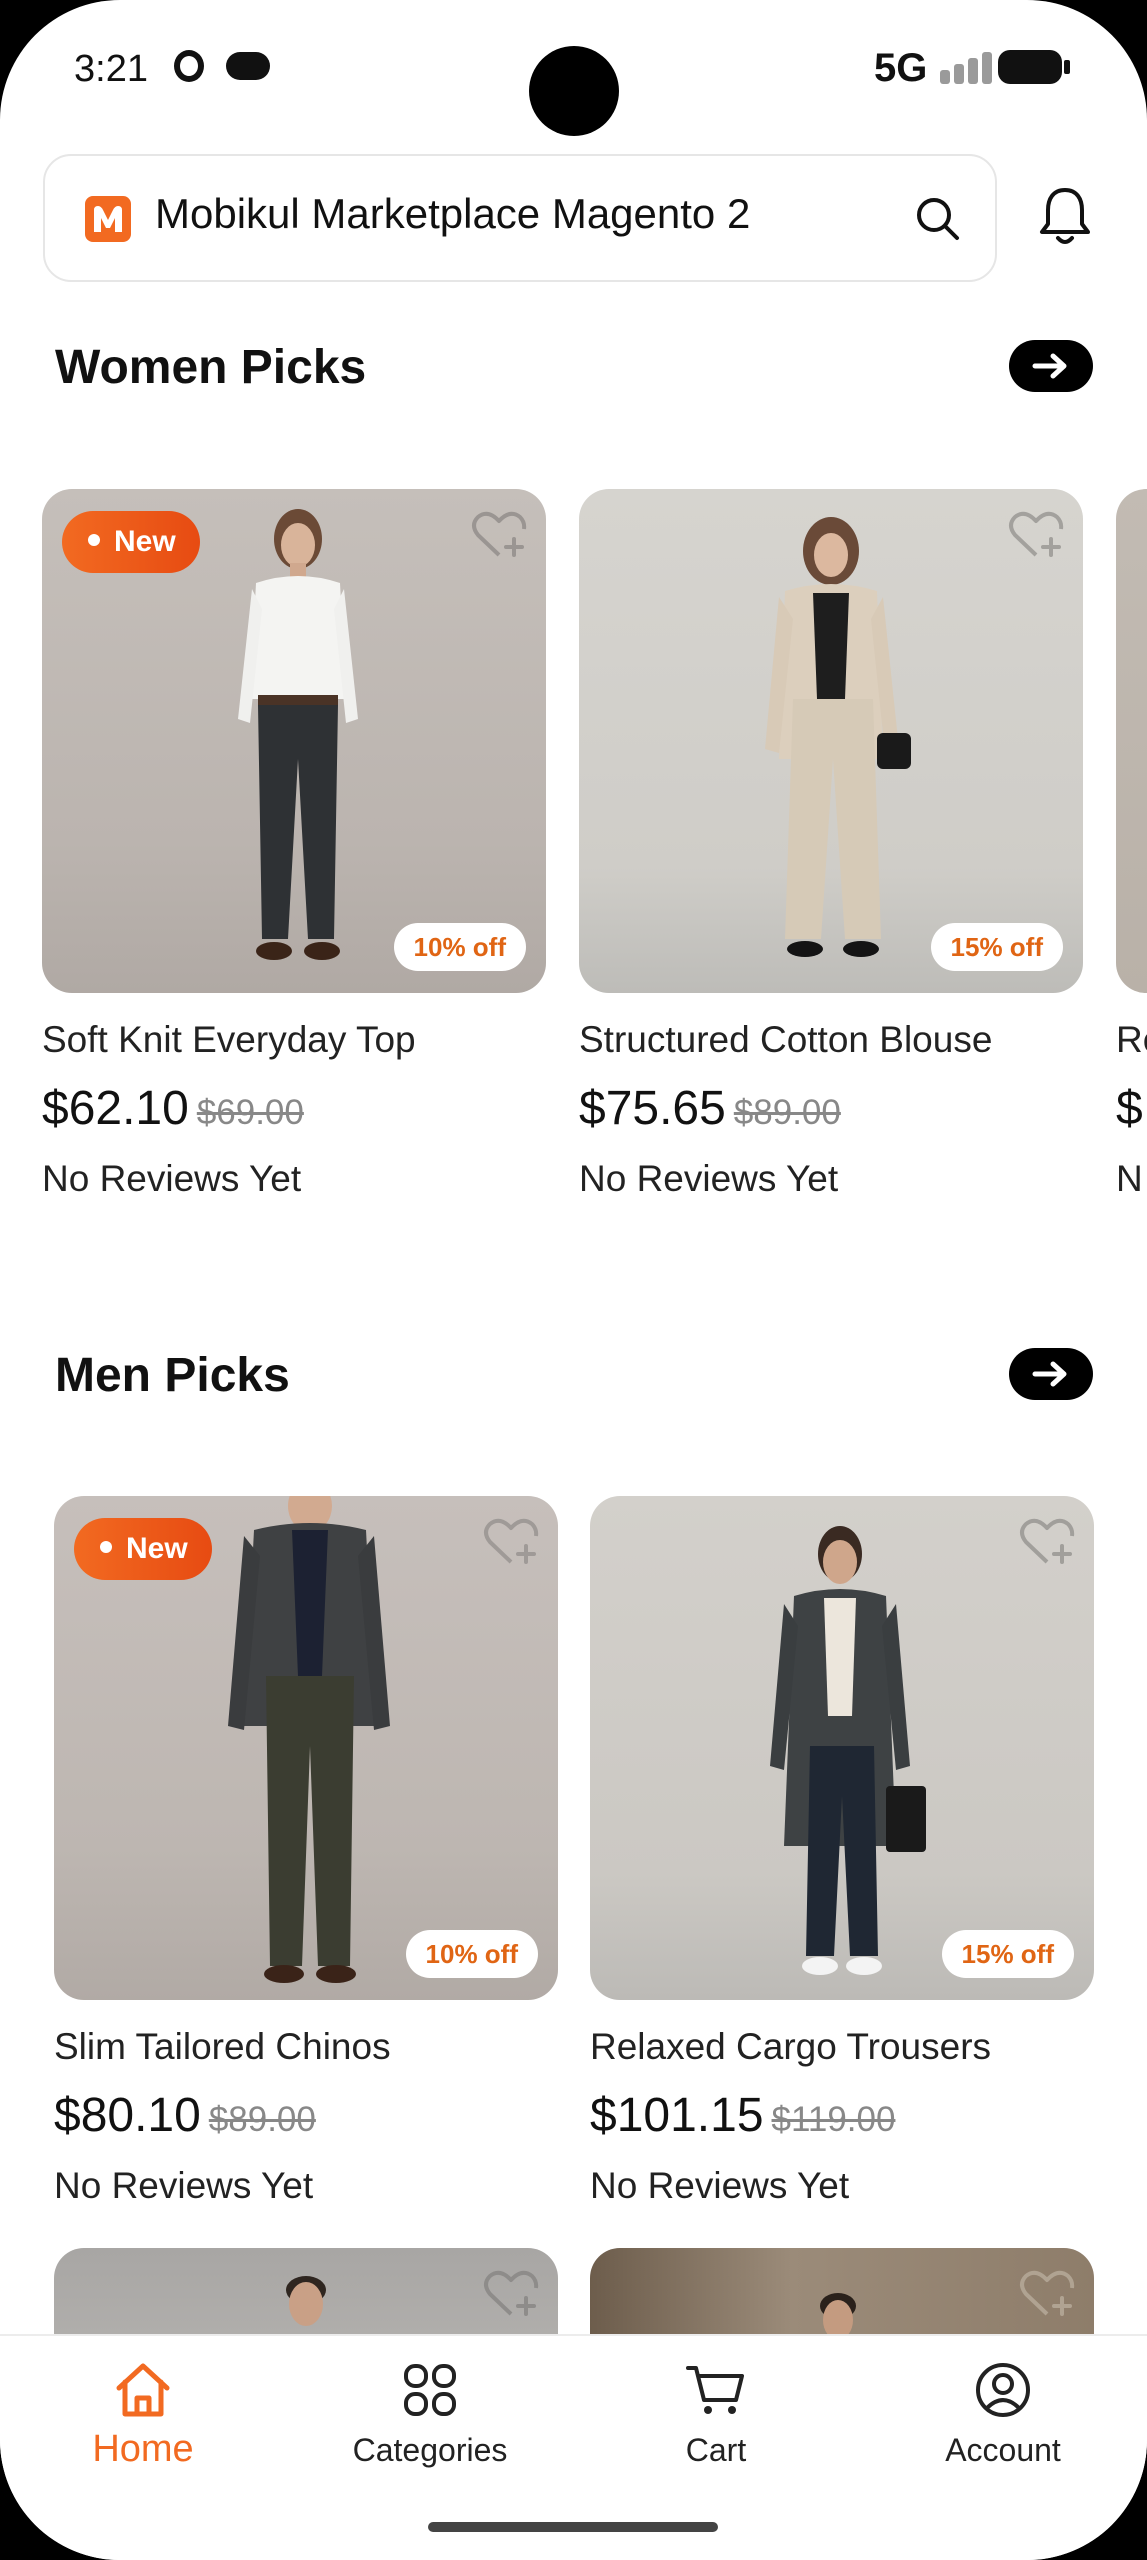 This screenshot has width=1147, height=2560. I want to click on product-old-price: $69.00, so click(250, 1112).